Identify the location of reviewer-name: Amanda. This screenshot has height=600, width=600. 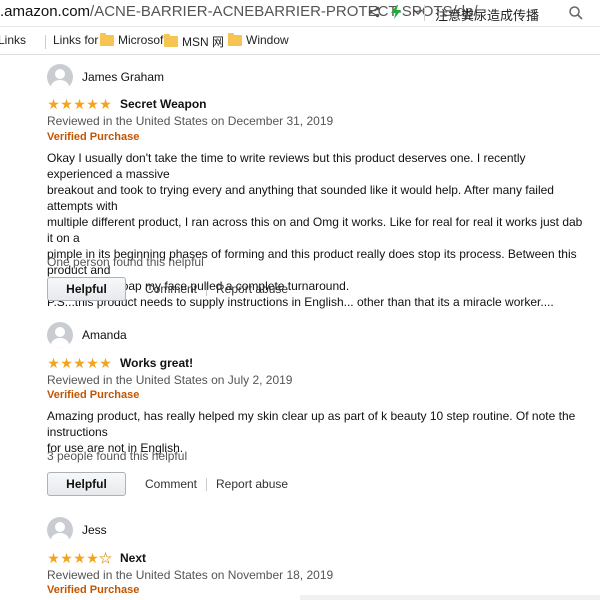
(104, 335).